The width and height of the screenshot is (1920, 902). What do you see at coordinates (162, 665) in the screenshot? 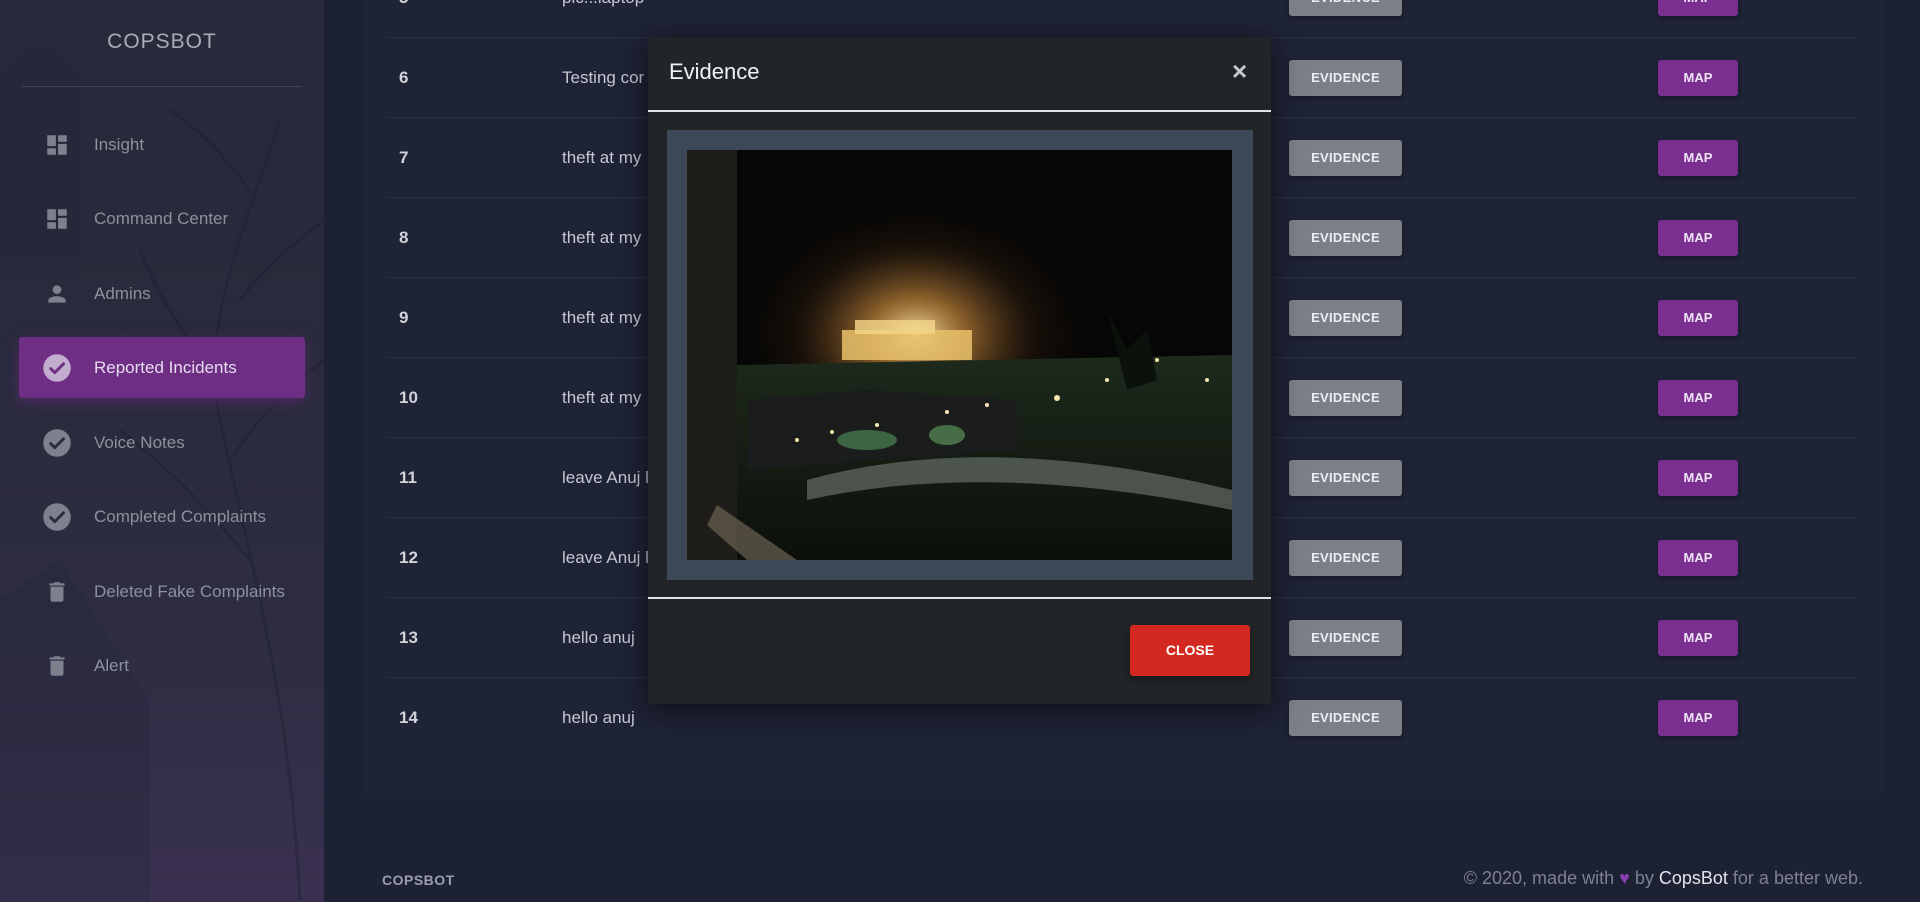
I see `sidebar-item-alert: Alert` at bounding box center [162, 665].